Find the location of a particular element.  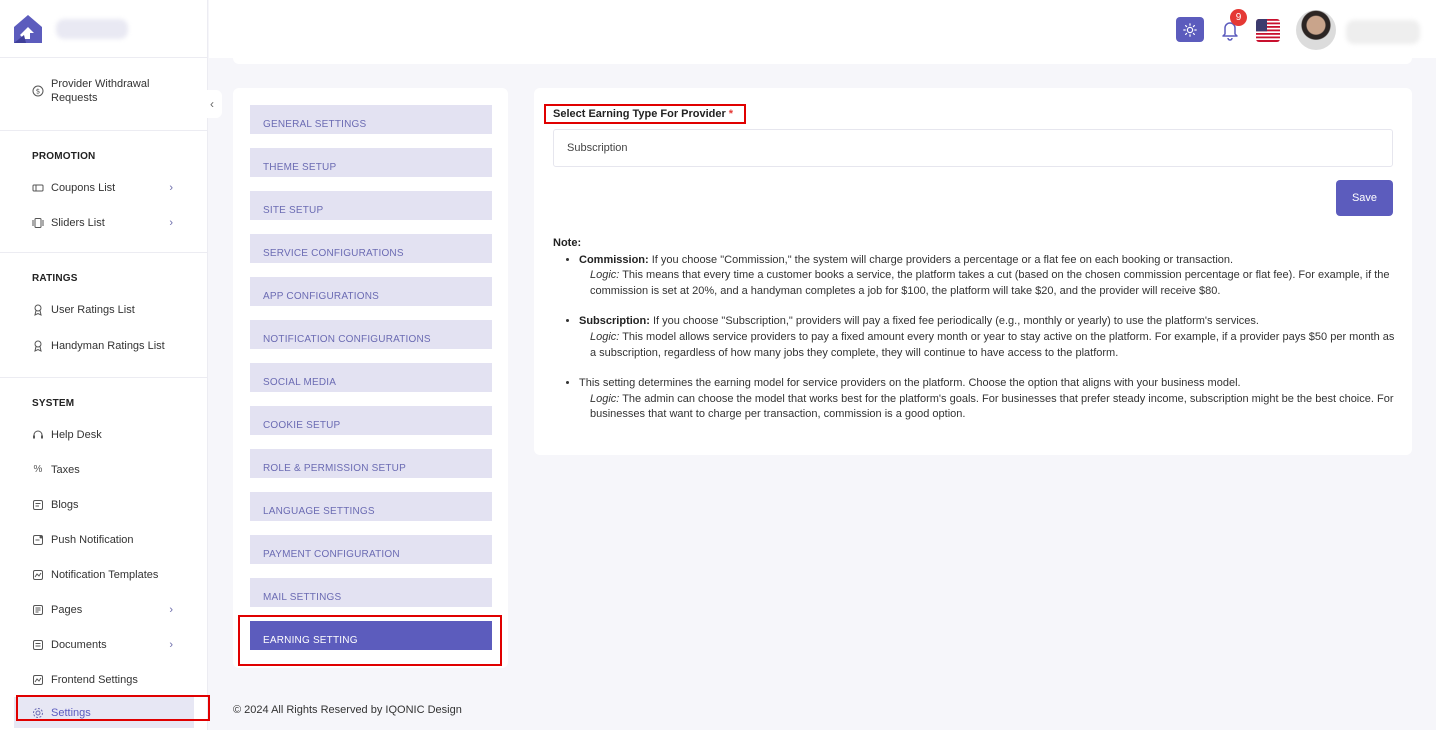

settings-menu-item-cookie-setup: COOKIE SETUP is located at coordinates (371, 420).